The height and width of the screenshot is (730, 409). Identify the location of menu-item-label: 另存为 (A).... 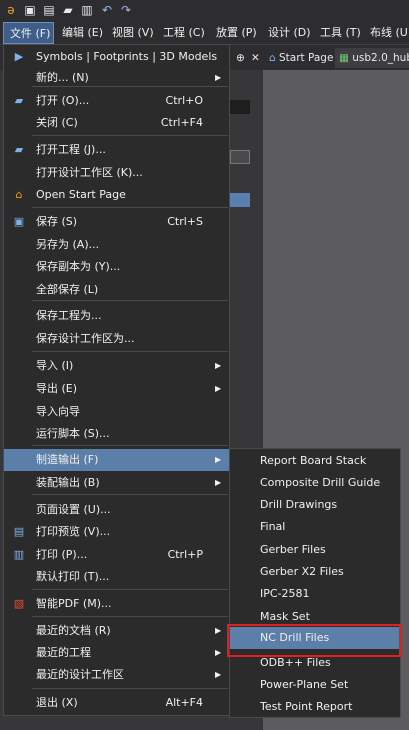
(68, 244).